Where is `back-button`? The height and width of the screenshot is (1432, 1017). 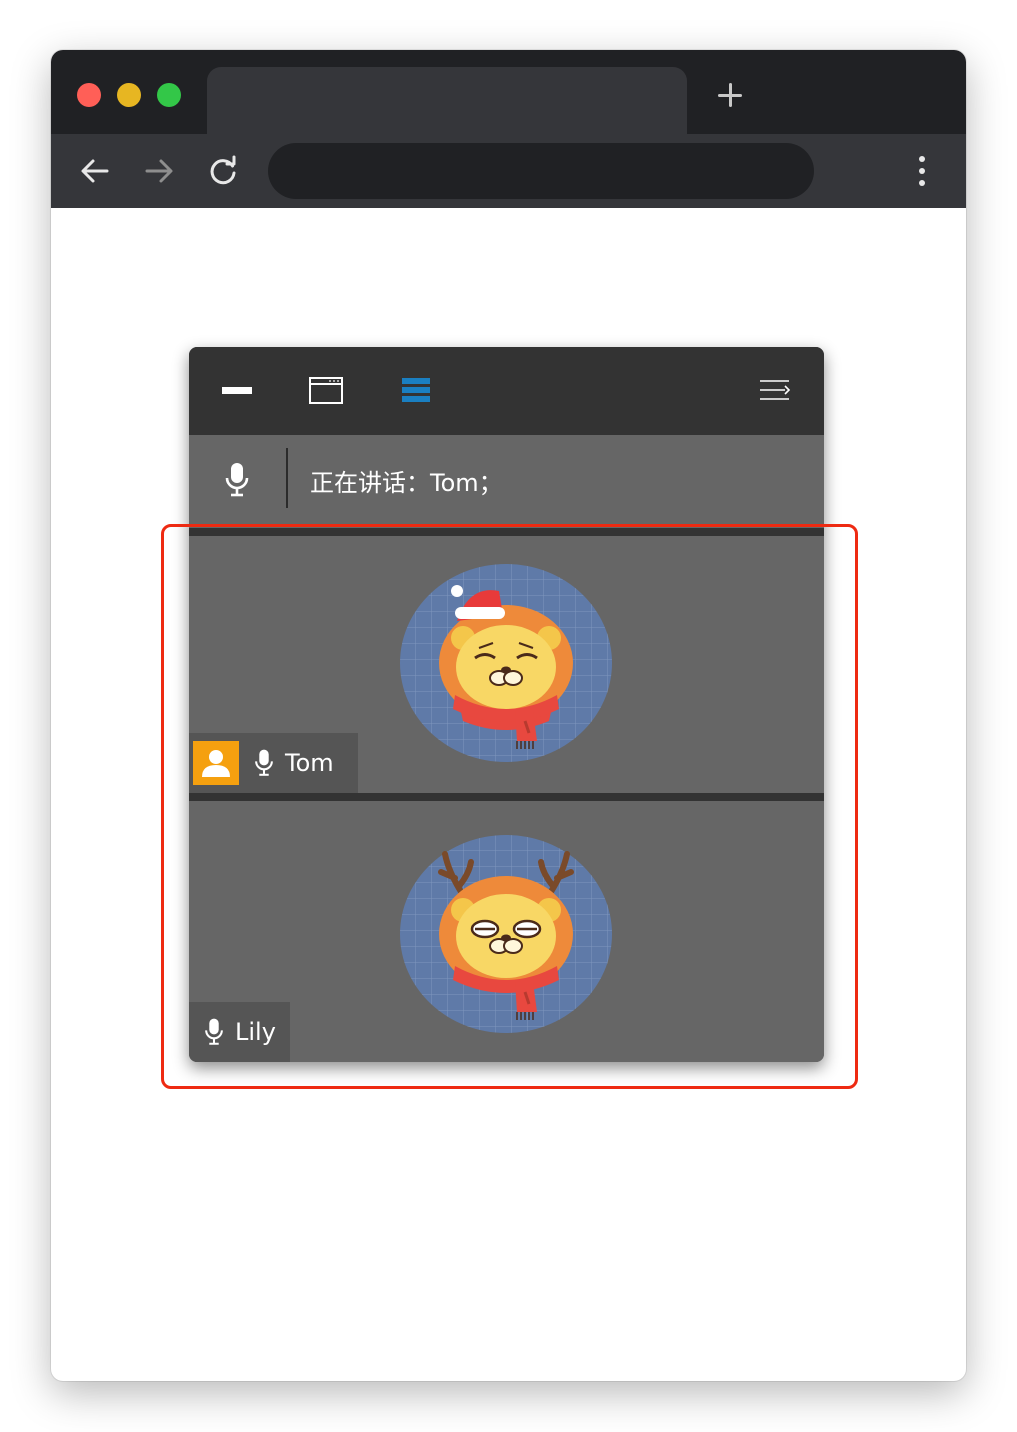
back-button is located at coordinates (95, 171).